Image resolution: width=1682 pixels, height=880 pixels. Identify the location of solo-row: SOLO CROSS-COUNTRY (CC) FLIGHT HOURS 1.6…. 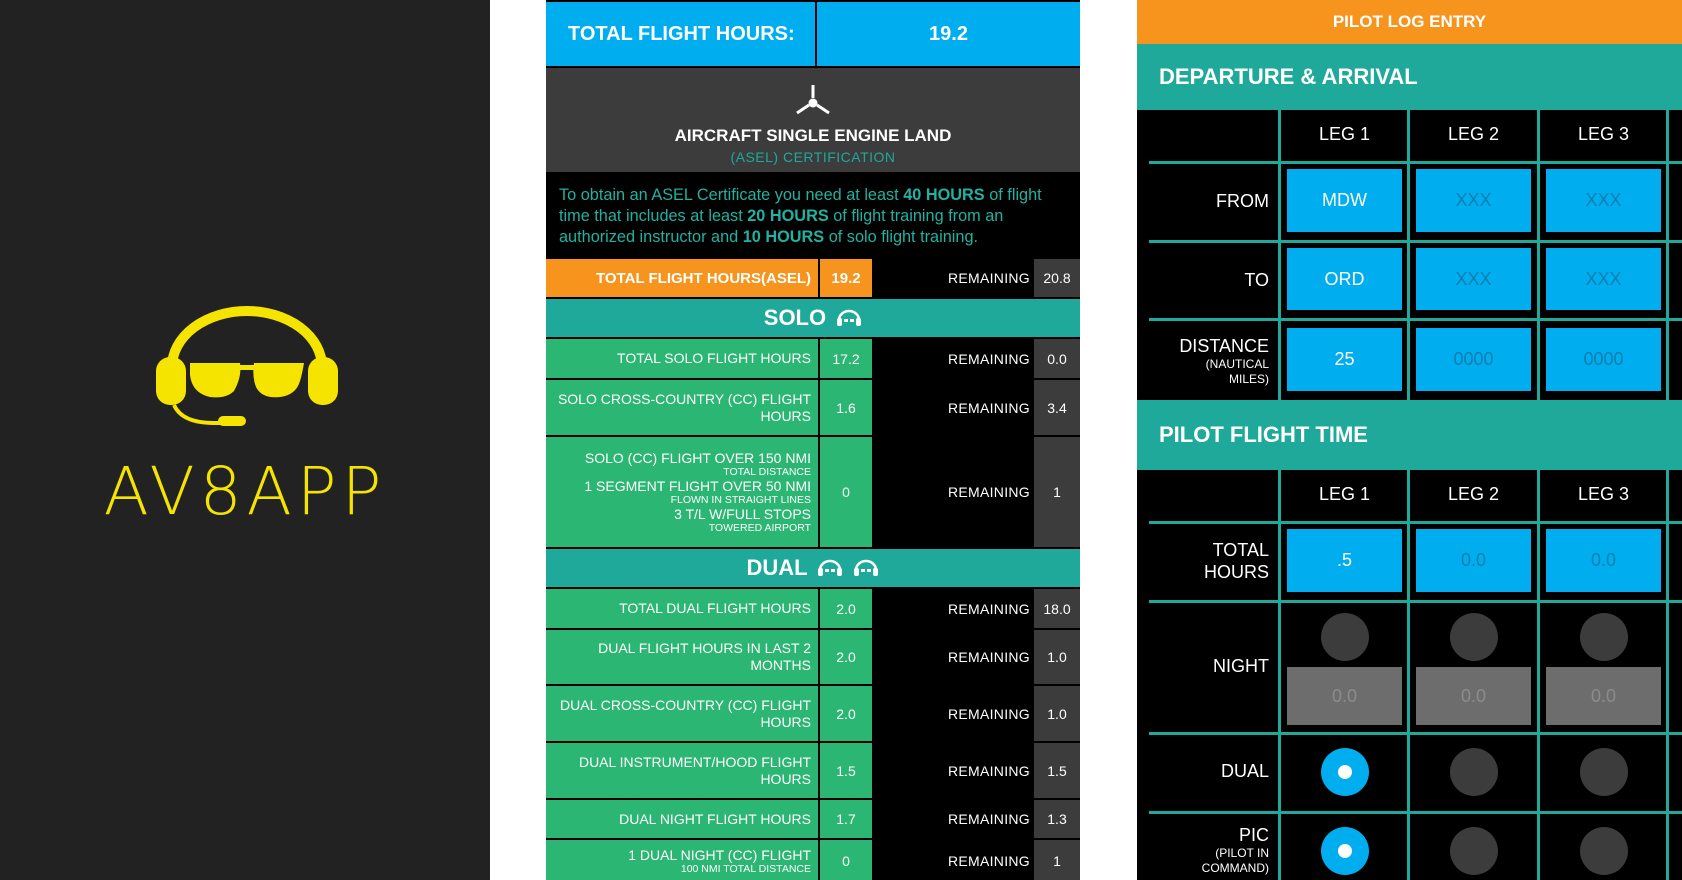
(813, 407).